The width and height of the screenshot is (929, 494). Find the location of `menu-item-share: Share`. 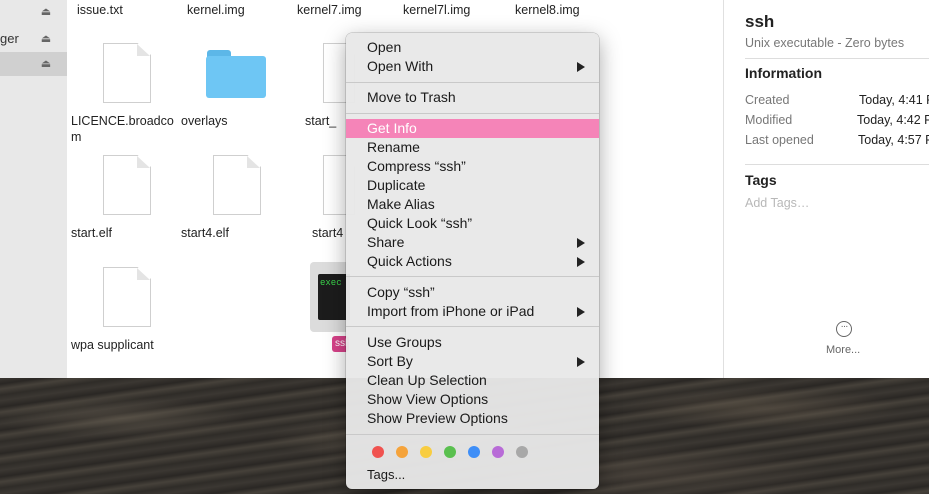

menu-item-share: Share is located at coordinates (472, 242).